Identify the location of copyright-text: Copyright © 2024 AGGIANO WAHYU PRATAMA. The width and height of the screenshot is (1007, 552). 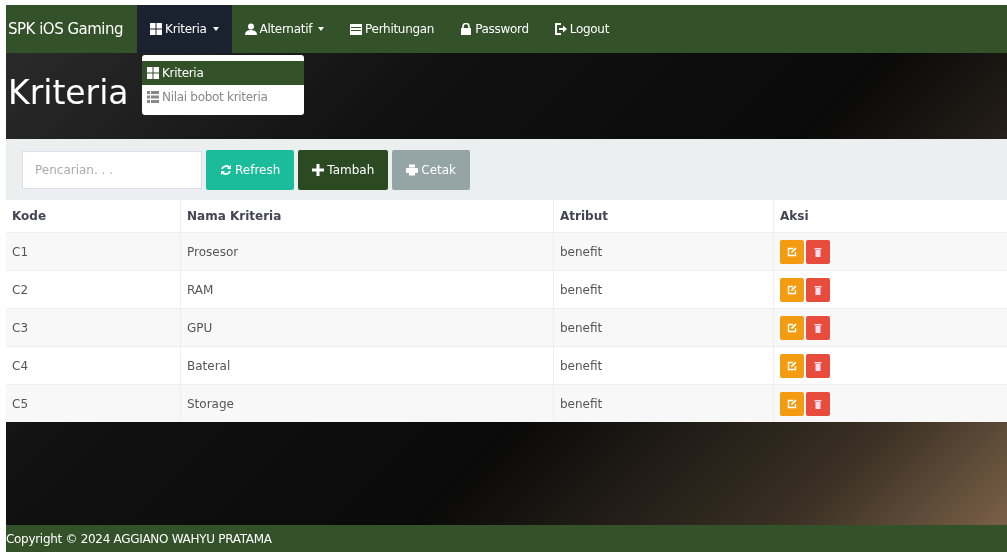
(139, 538).